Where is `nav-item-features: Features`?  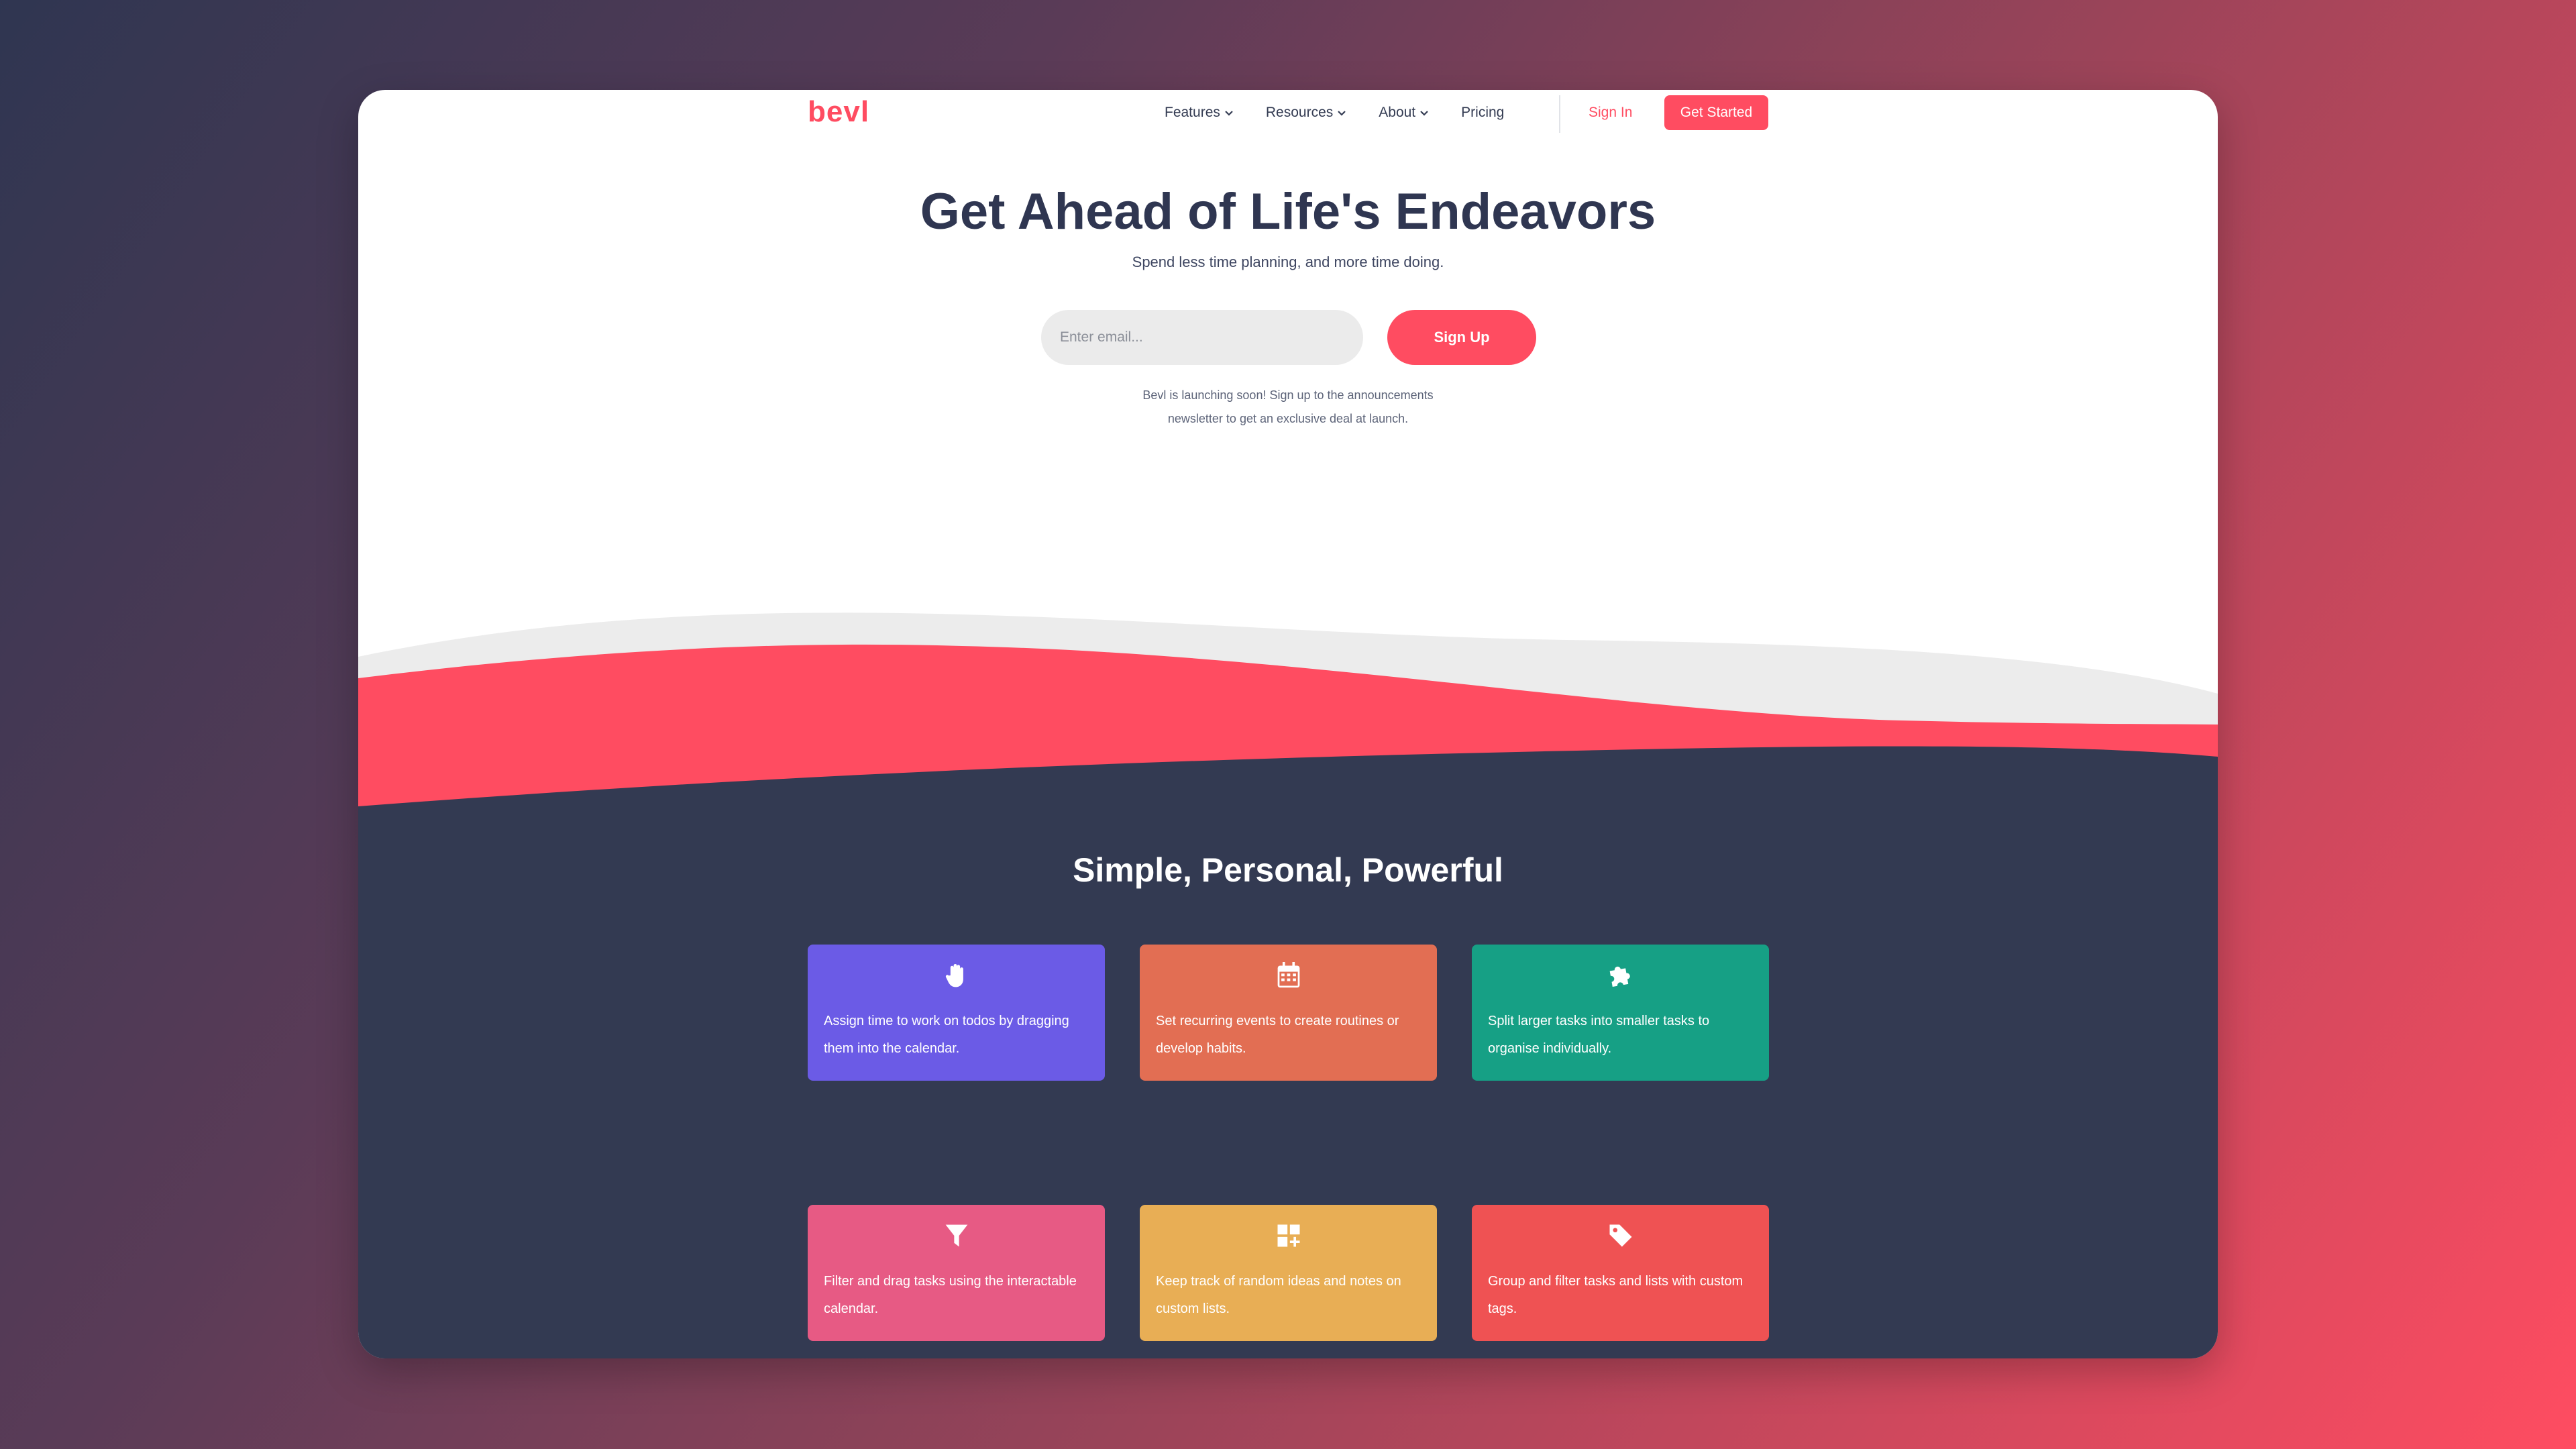
nav-item-features: Features is located at coordinates (1199, 113).